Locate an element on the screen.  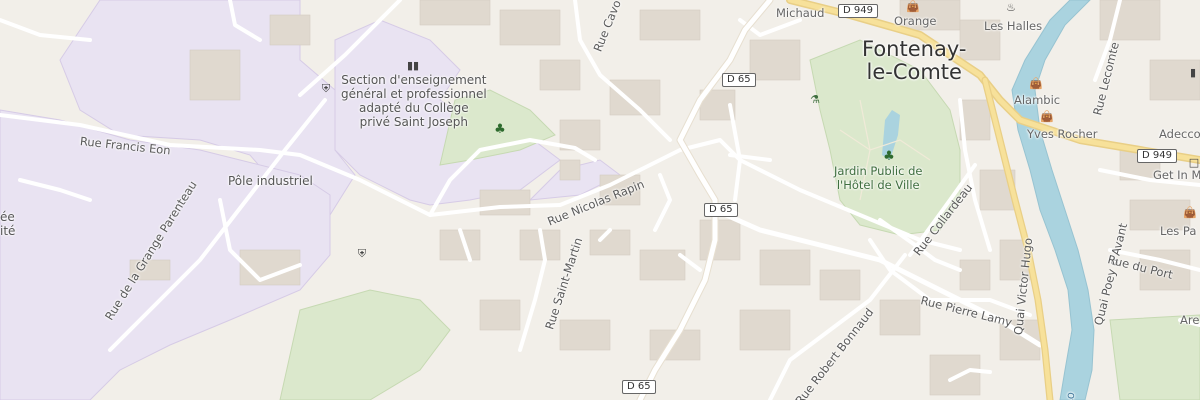
poi-alambic: Alambic is located at coordinates (1037, 100).